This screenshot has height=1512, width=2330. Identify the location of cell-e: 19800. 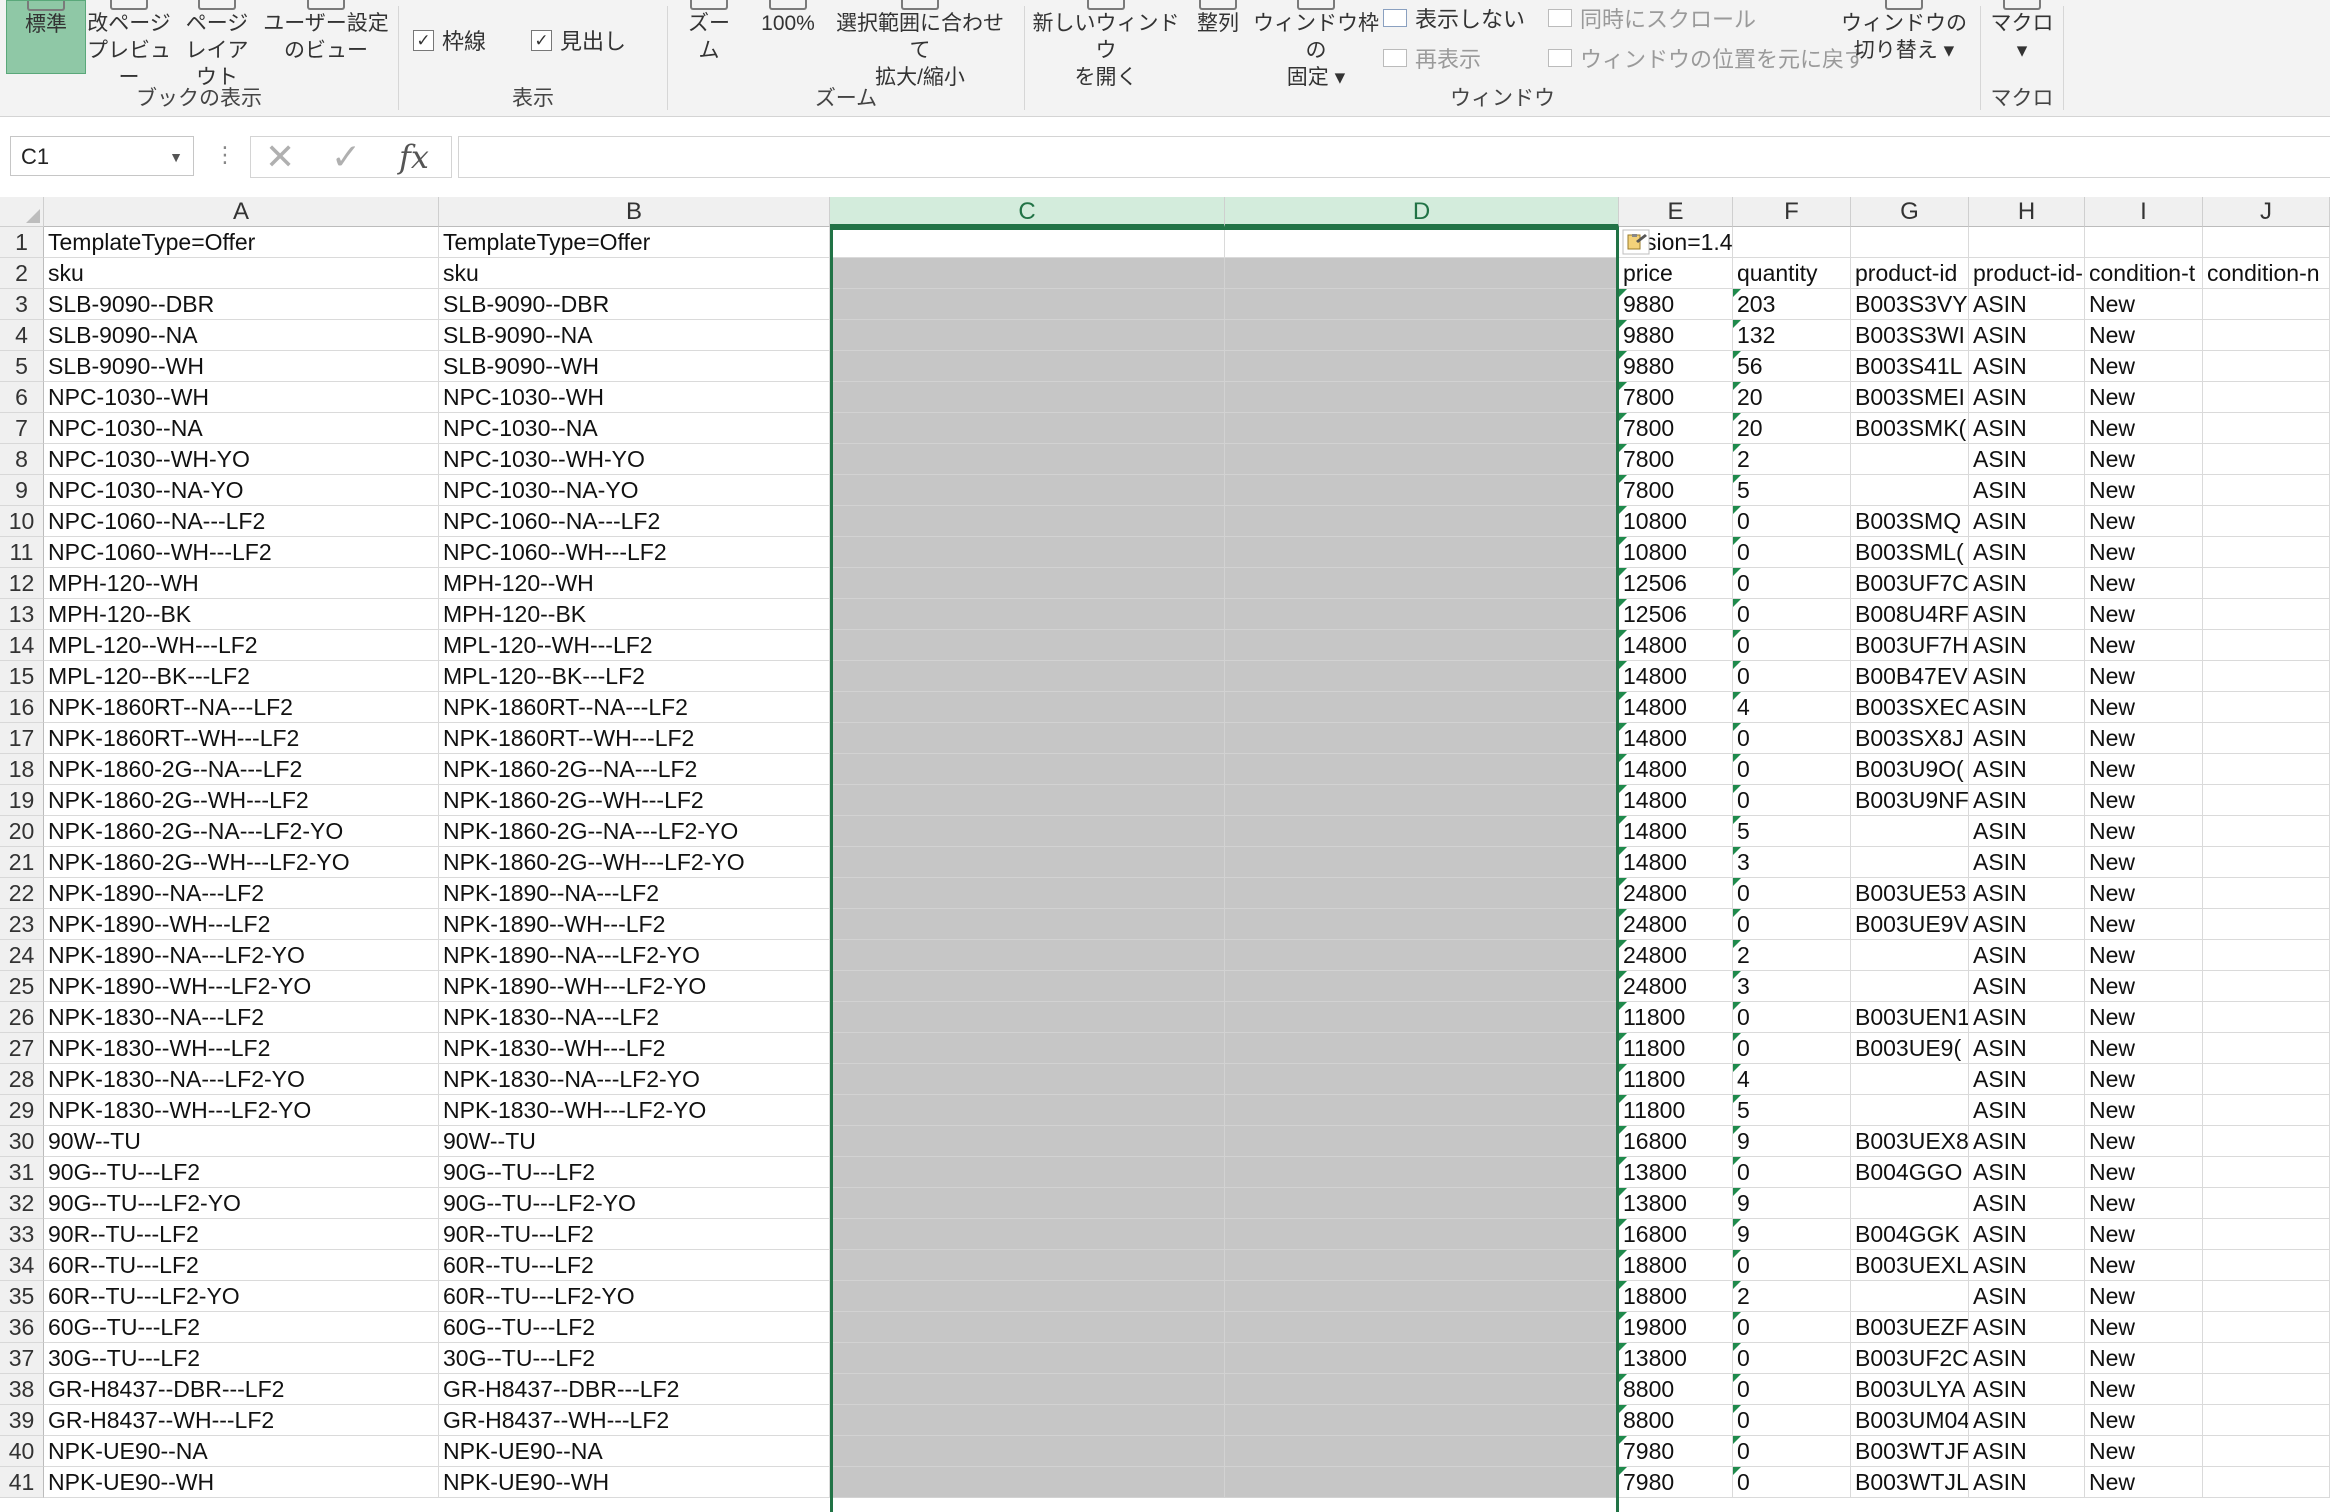
(1676, 1327).